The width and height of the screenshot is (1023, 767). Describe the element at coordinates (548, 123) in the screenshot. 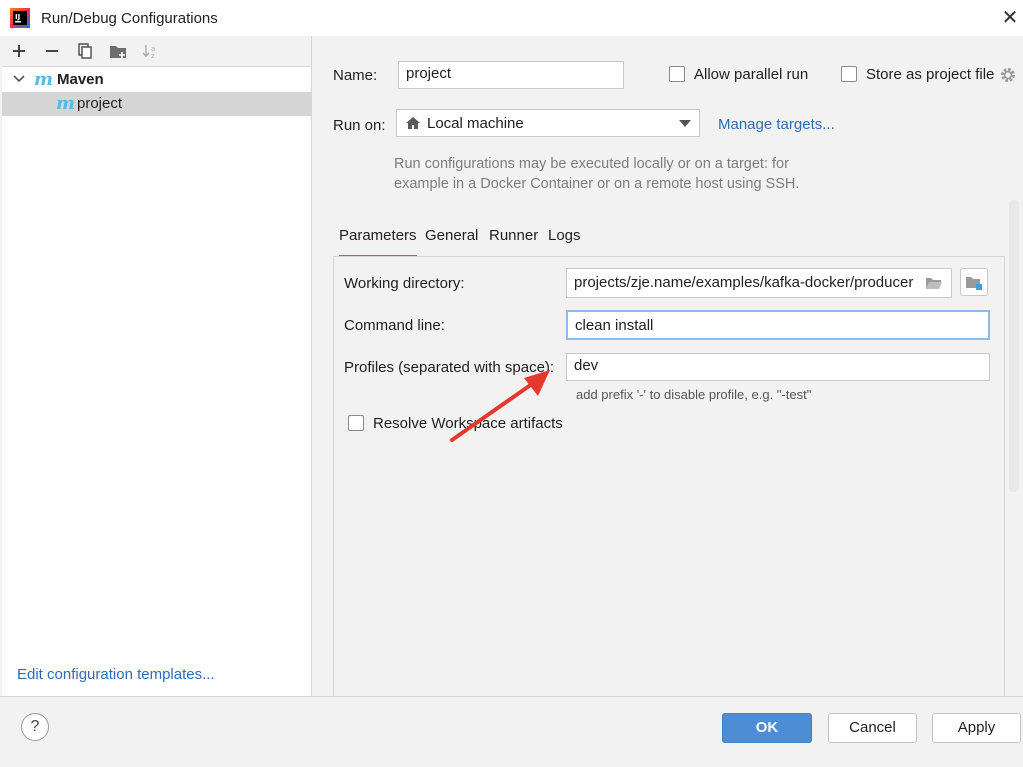

I see `run-on-dropdown: Local machine` at that location.